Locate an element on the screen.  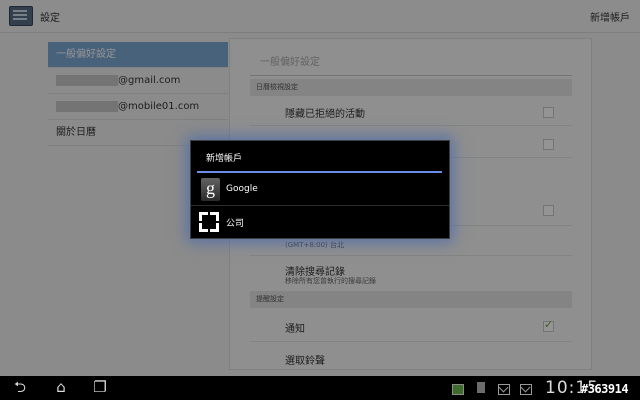
option-label: Google is located at coordinates (242, 189).